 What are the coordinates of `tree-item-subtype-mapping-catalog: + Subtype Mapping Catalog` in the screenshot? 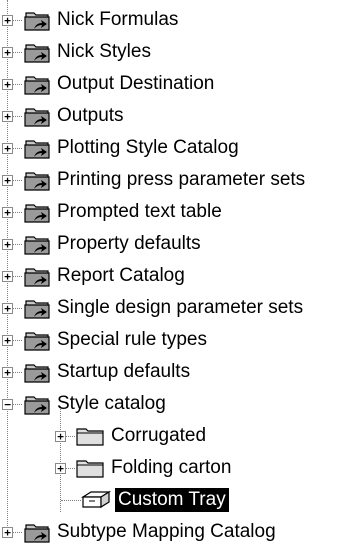 It's located at (178, 532).